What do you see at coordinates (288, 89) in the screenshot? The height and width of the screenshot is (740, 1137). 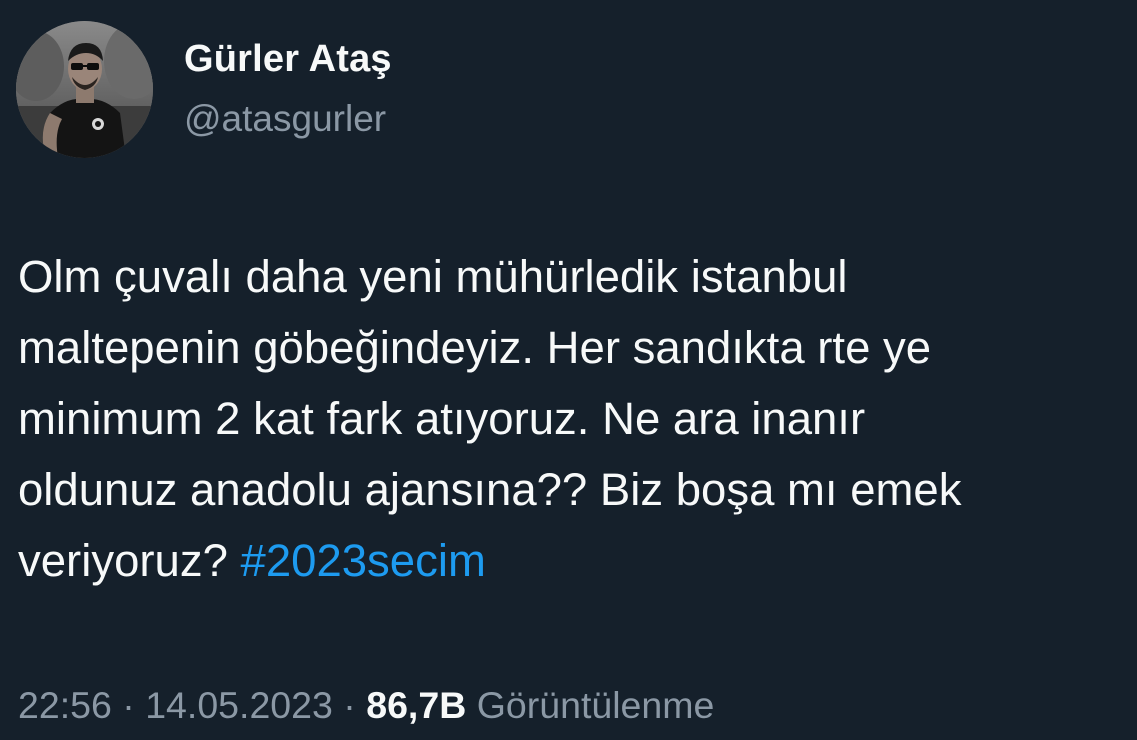 I see `author-block: Gürler Ataş @atasgurler` at bounding box center [288, 89].